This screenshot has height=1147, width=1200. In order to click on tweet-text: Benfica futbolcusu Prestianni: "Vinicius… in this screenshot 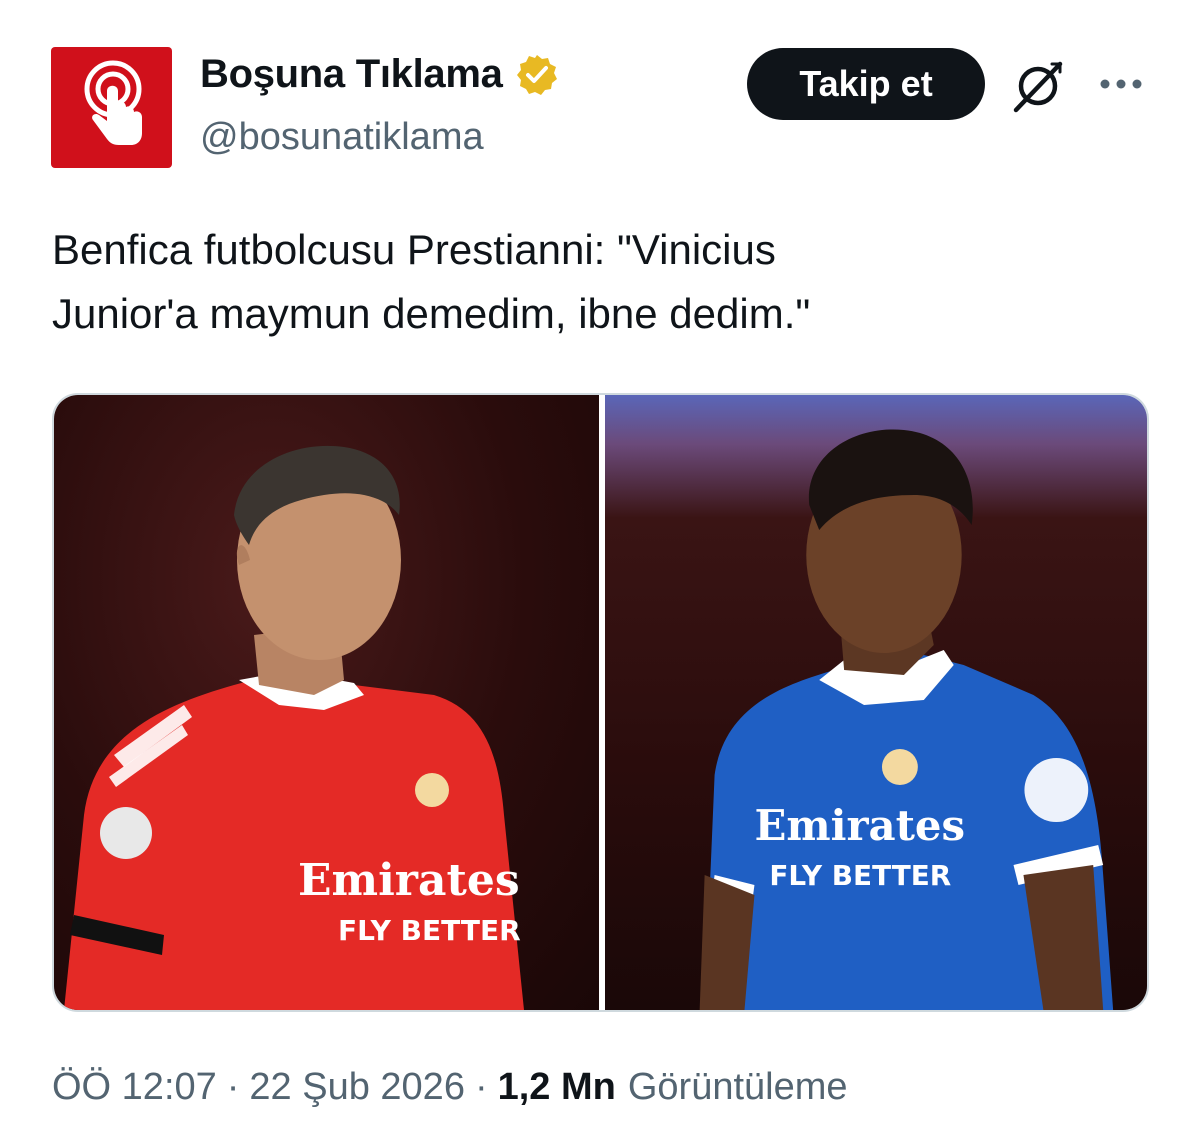, I will do `click(431, 281)`.